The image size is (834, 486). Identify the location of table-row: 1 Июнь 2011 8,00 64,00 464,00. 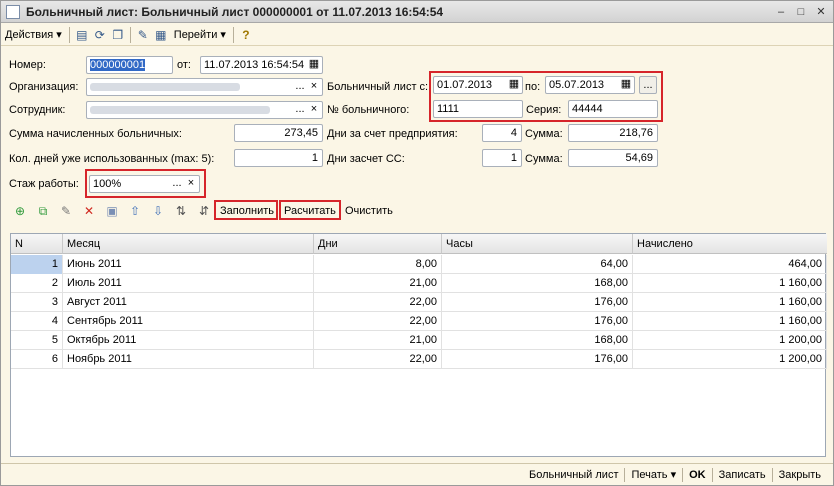
(419, 264).